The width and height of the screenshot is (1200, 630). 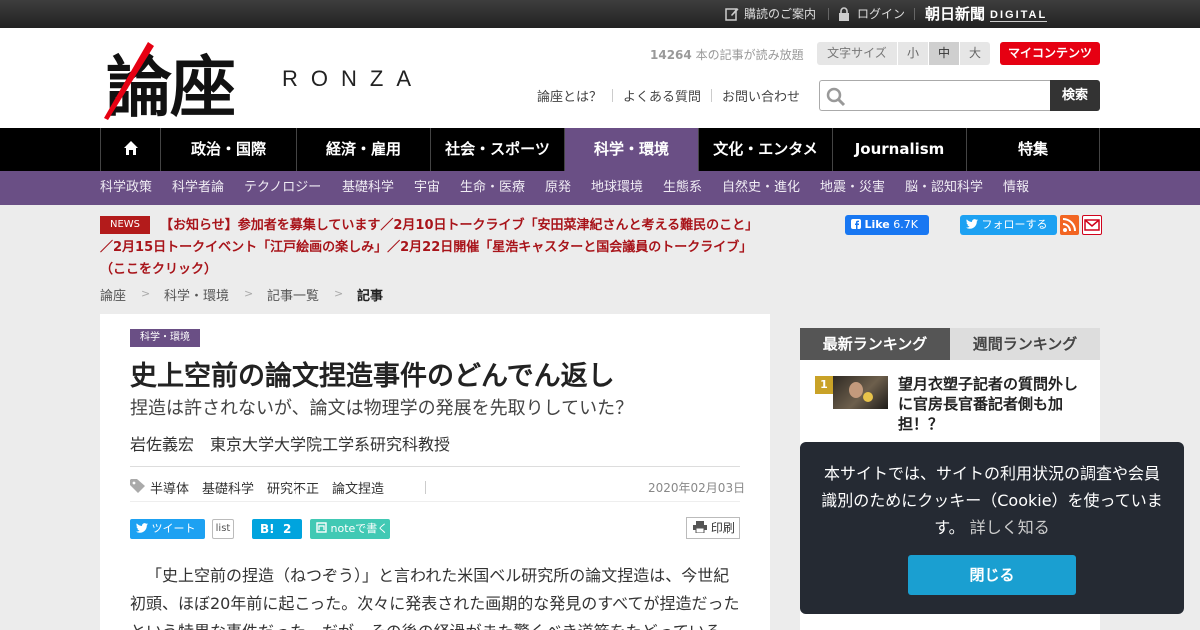 I want to click on mail-icon, so click(x=1092, y=225).